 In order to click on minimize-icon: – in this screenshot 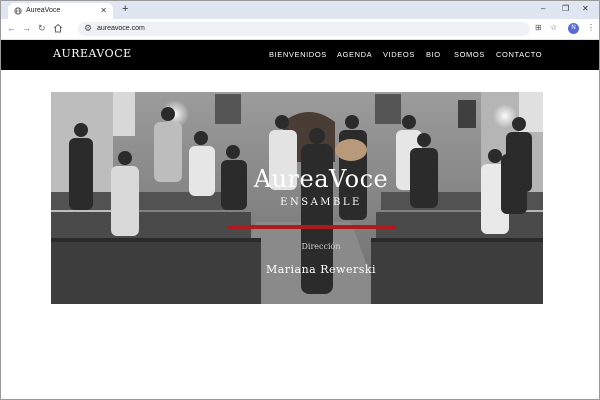, I will do `click(543, 8)`.